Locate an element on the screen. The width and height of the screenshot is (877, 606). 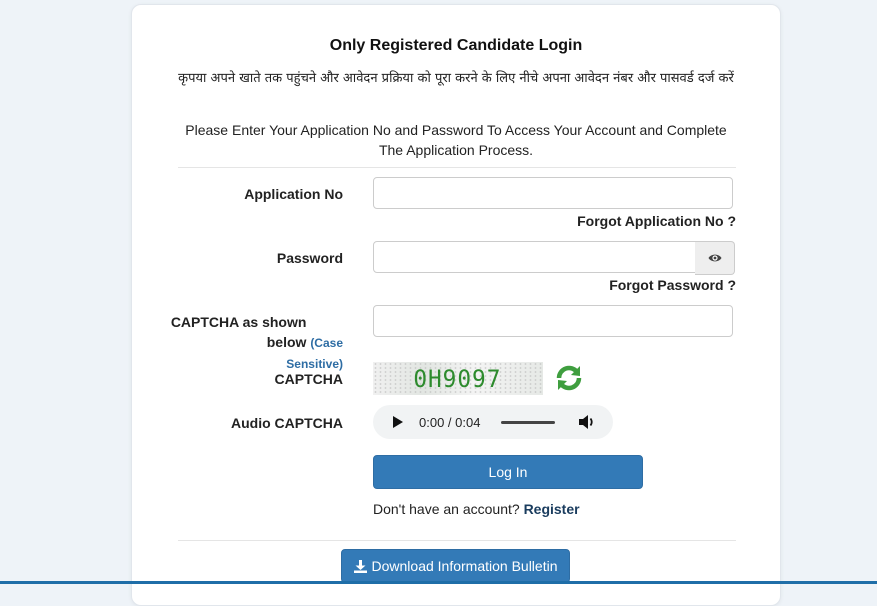
no-account-text: Don't have an account? is located at coordinates (446, 509).